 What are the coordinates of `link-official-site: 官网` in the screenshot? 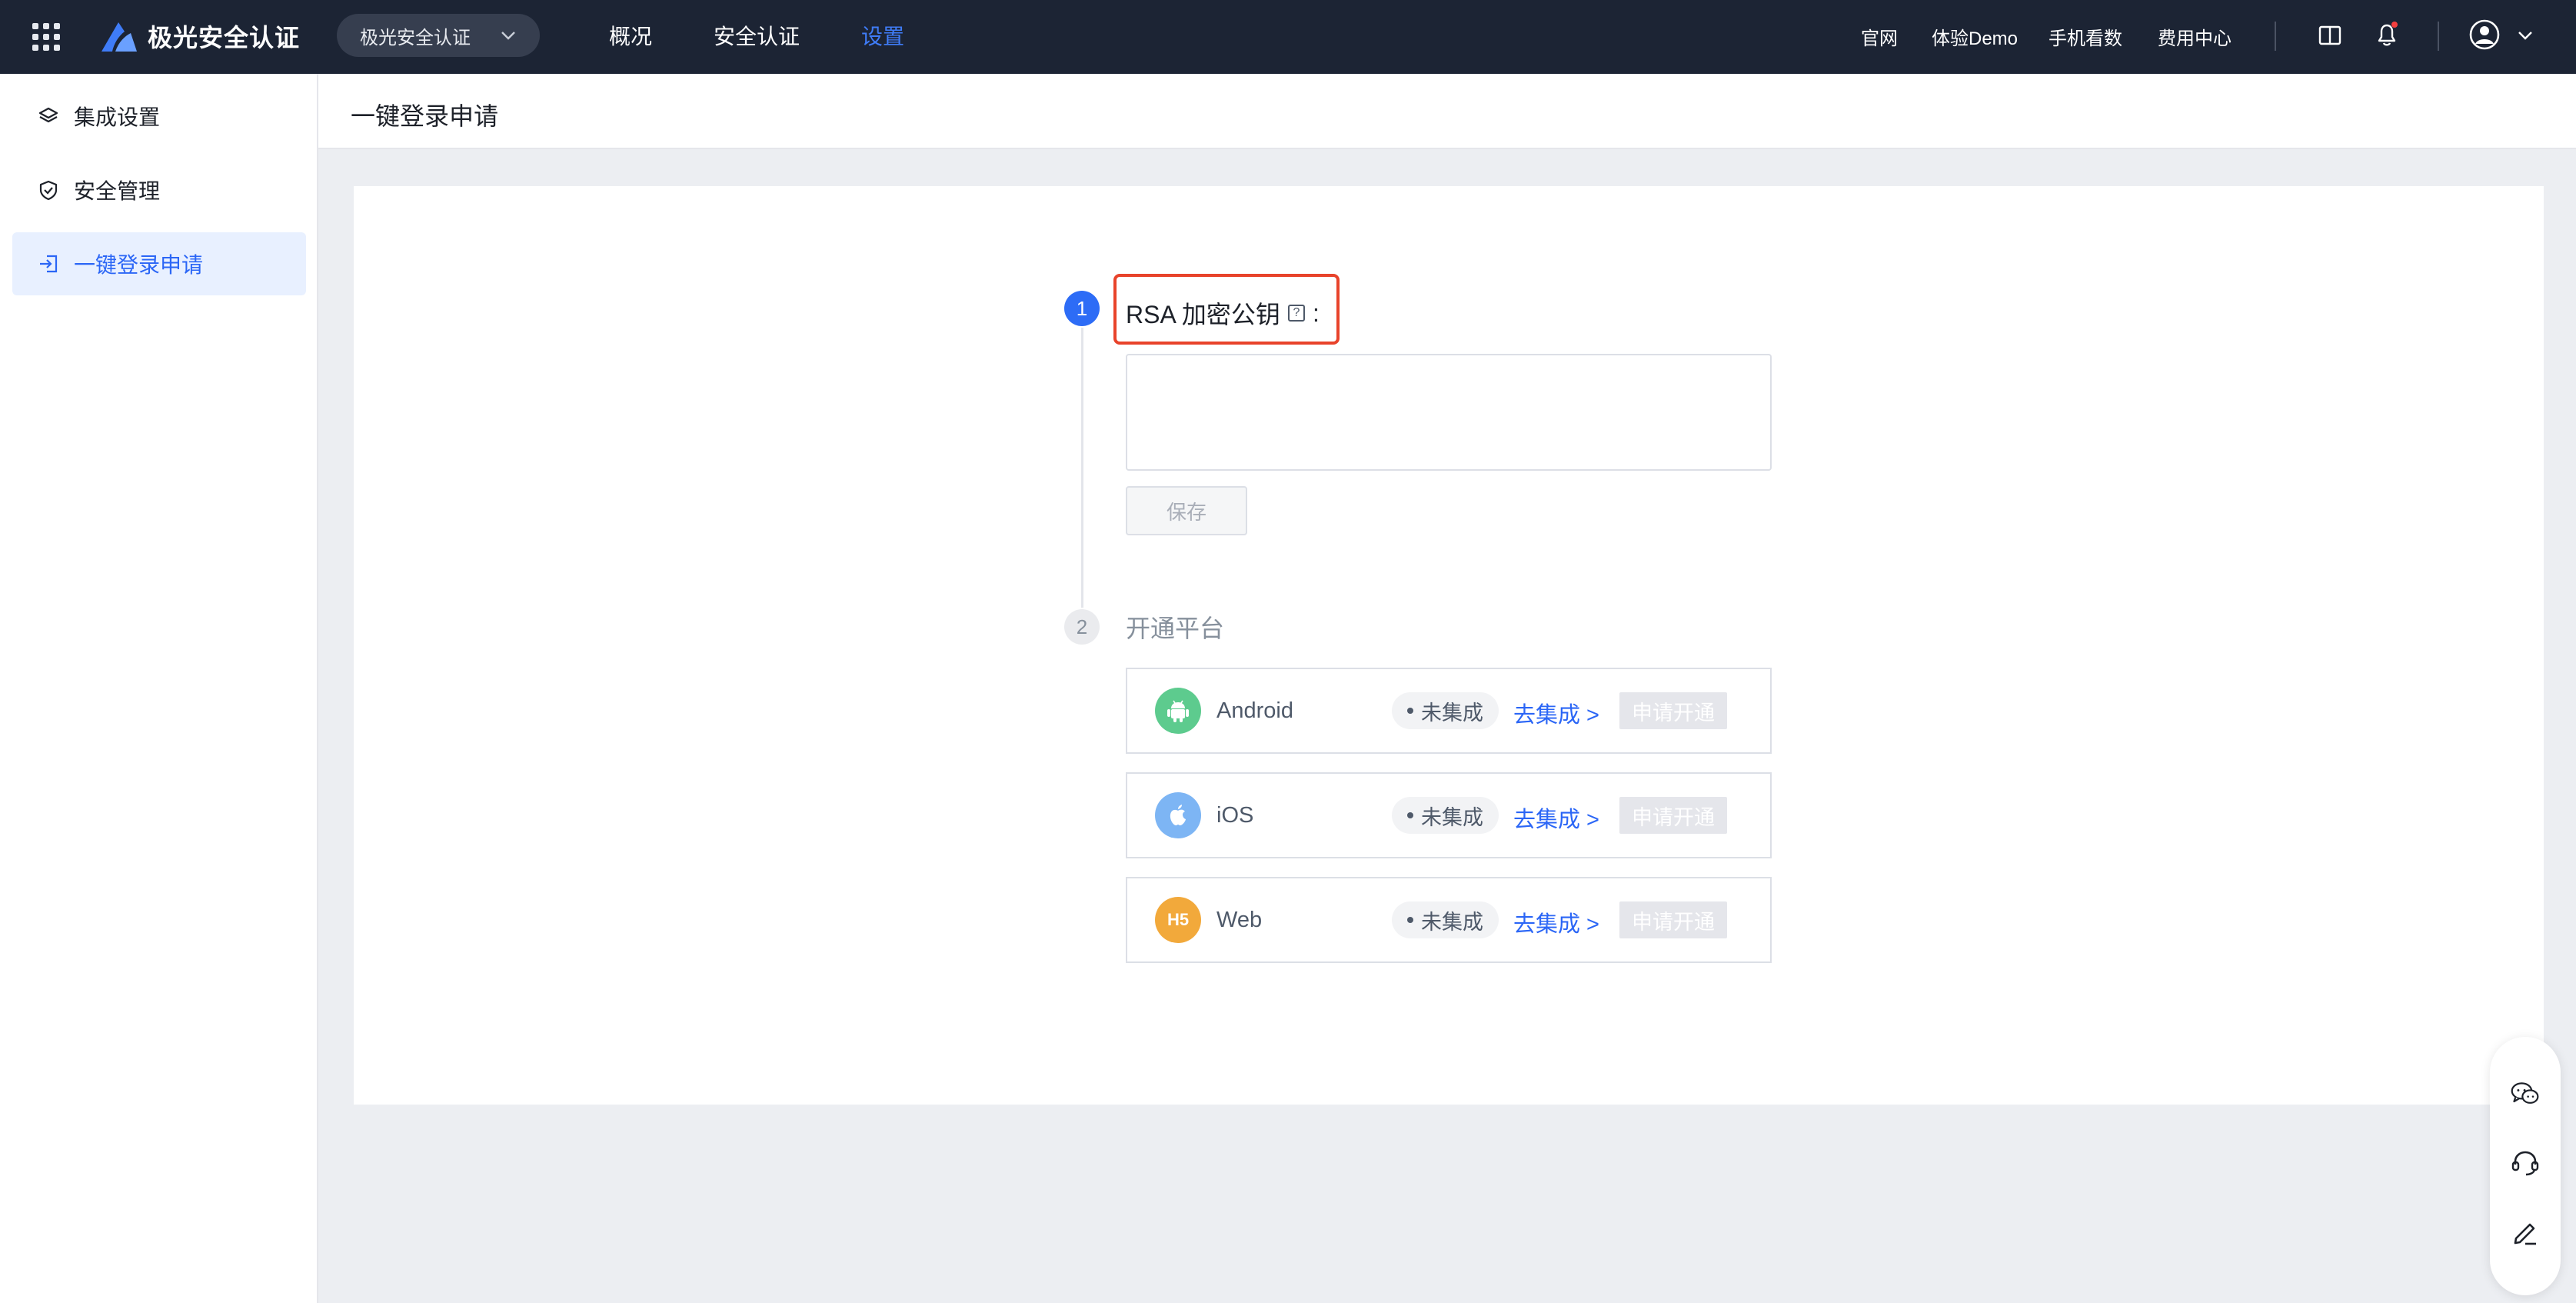 It's located at (1879, 36).